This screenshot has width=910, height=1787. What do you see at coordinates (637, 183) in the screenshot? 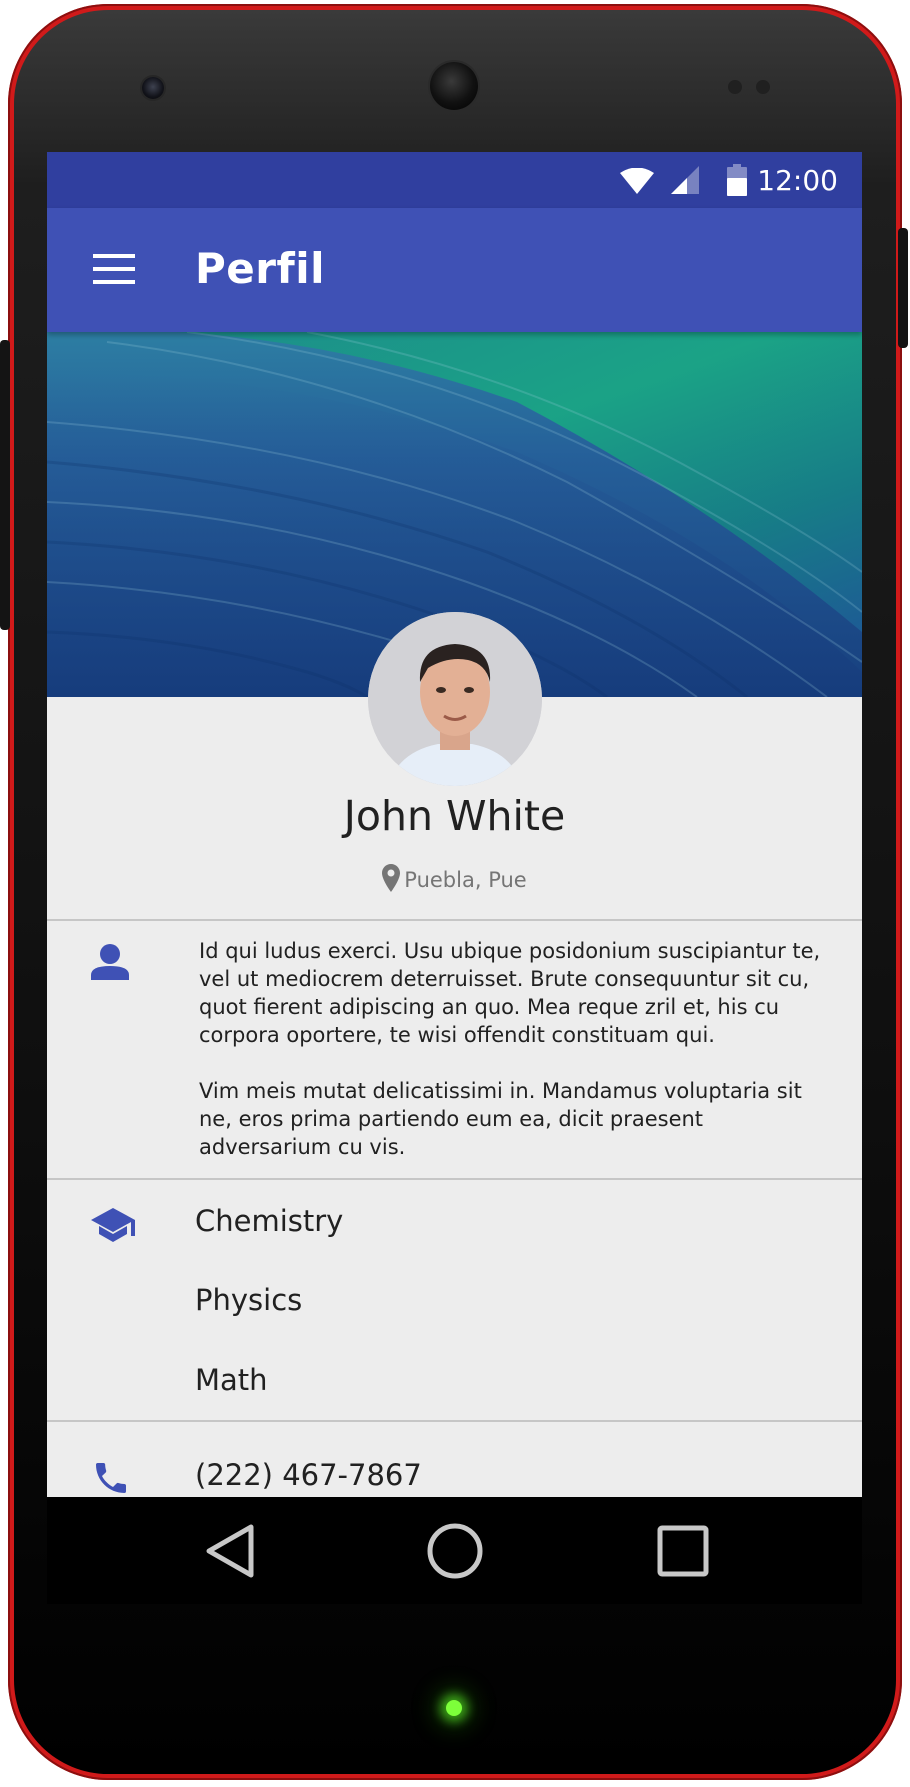
I see `wifi-icon` at bounding box center [637, 183].